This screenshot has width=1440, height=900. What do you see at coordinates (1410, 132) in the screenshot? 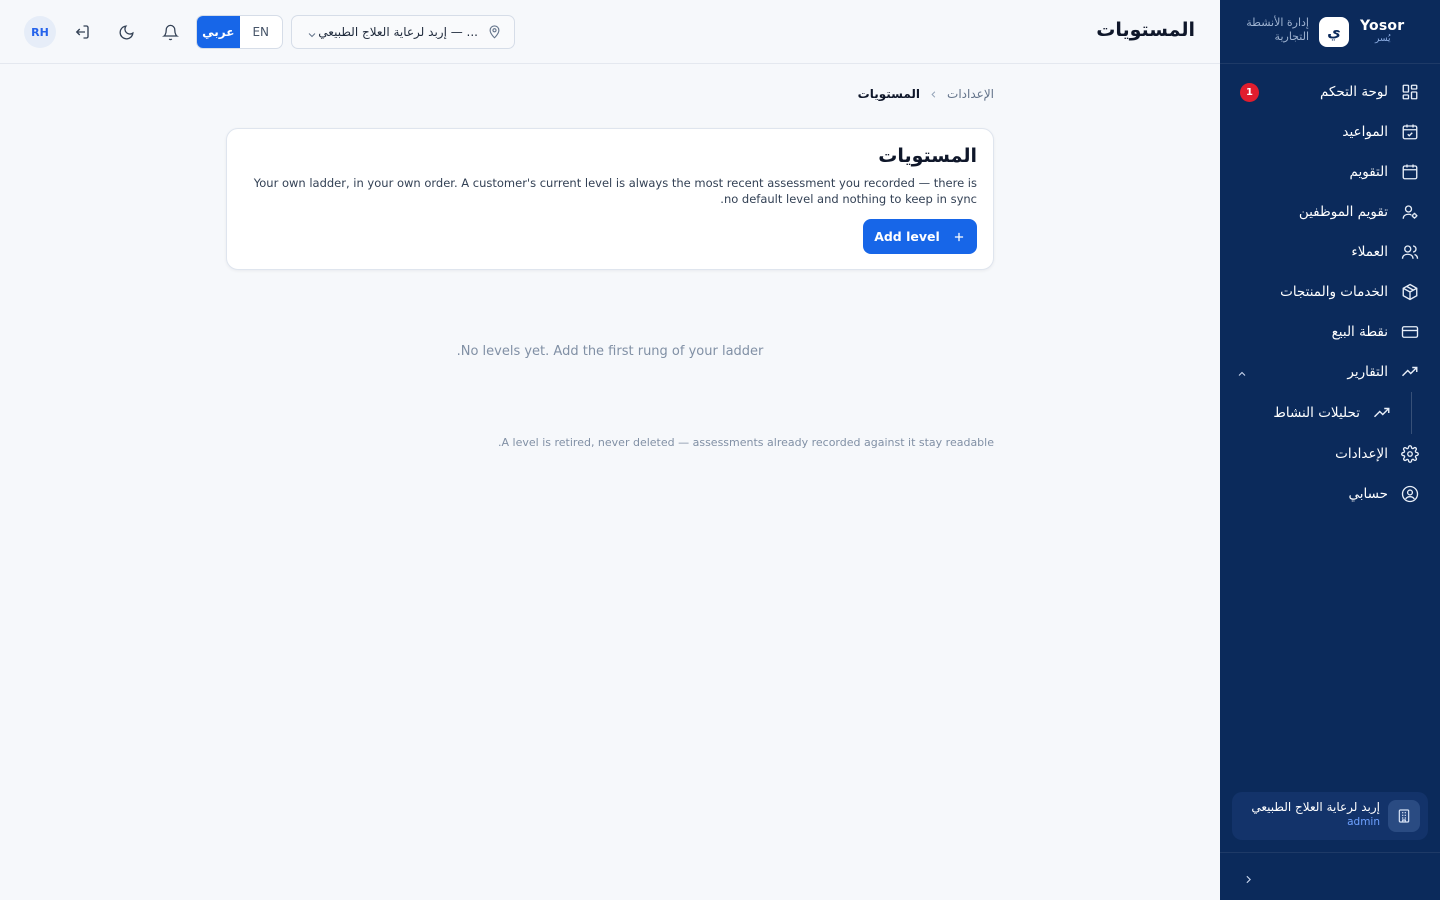
I see `calendar-check-icon` at bounding box center [1410, 132].